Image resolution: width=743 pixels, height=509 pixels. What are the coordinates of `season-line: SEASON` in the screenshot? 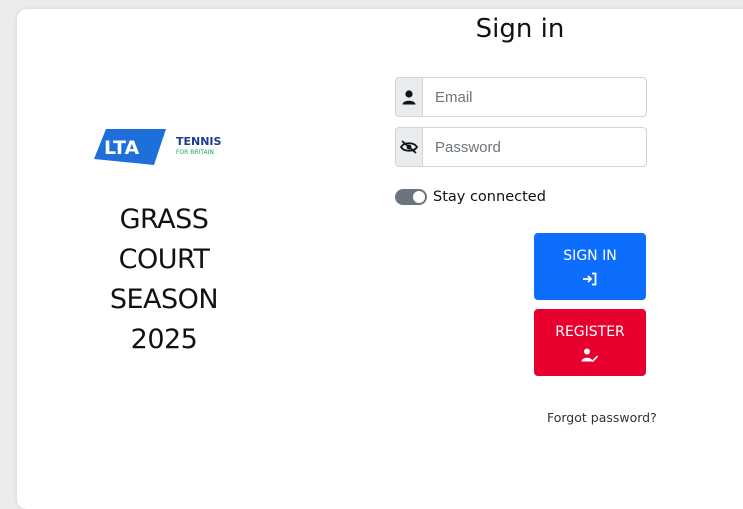 It's located at (164, 299).